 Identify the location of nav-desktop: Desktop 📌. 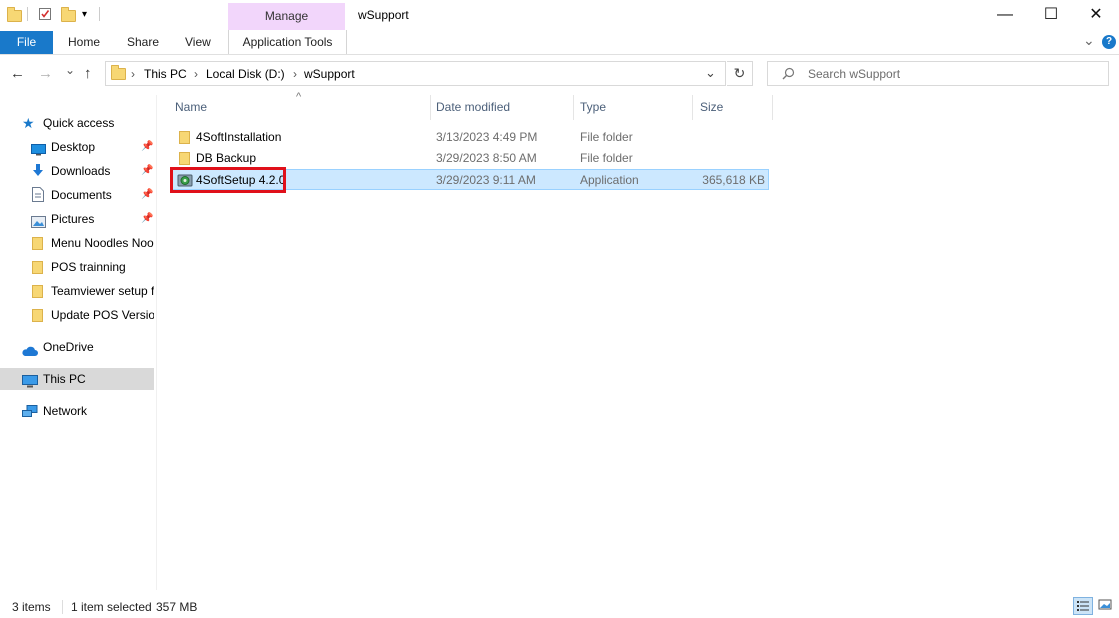
(77, 147).